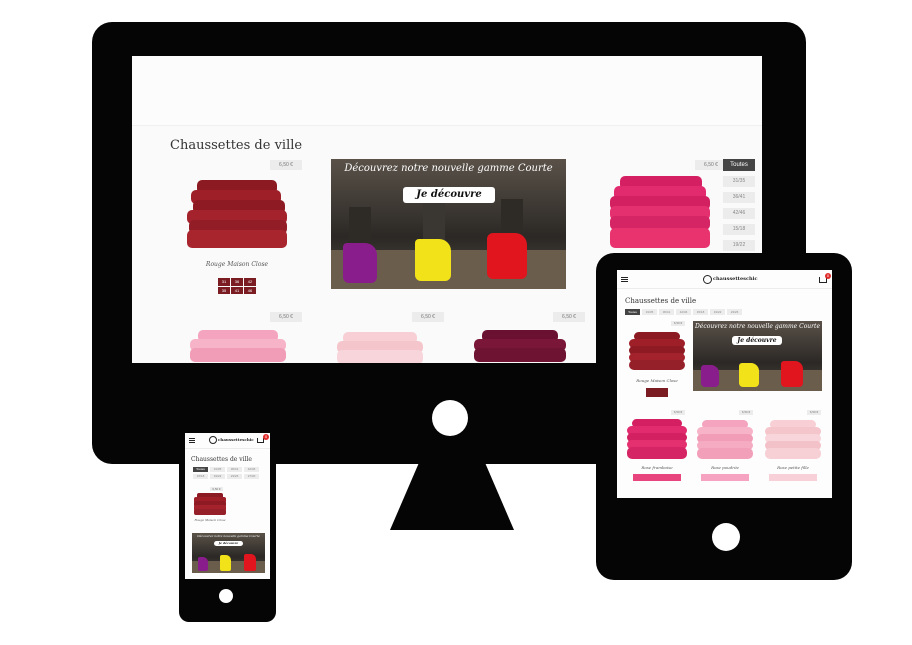 The width and height of the screenshot is (912, 645). What do you see at coordinates (520, 346) in the screenshot?
I see `product-image-burgundy` at bounding box center [520, 346].